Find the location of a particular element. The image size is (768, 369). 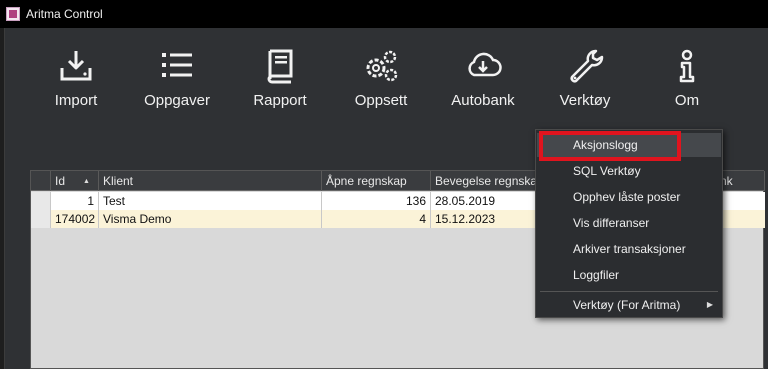

cell-apne-regnskap: 136 is located at coordinates (376, 201).